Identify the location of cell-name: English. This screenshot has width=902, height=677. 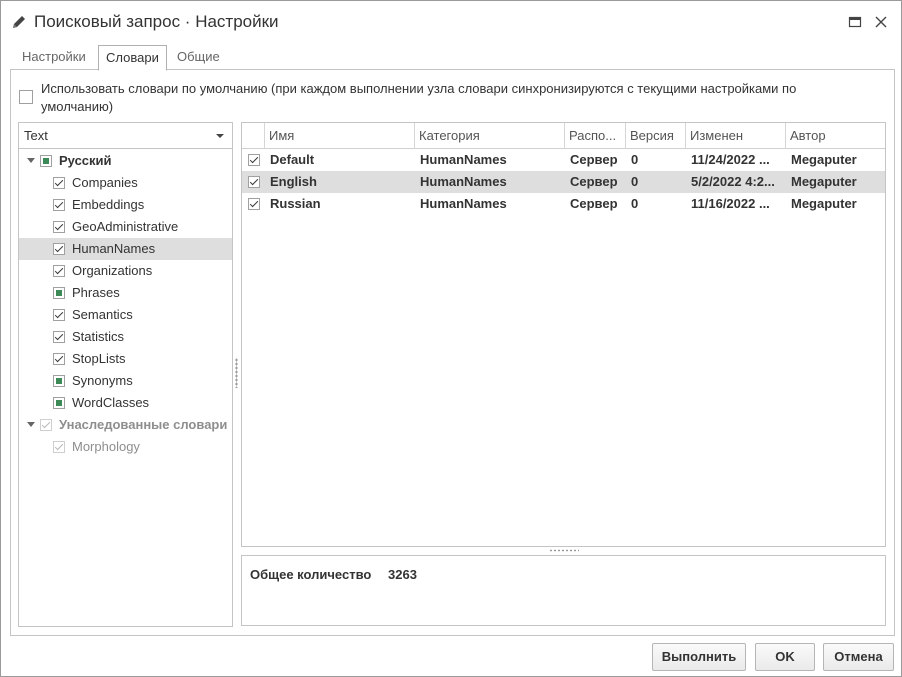
(293, 181).